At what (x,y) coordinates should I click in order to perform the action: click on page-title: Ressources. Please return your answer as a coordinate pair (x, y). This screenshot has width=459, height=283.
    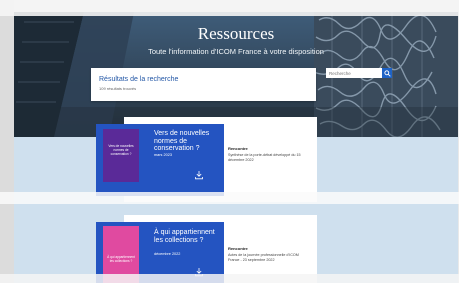
    Looking at the image, I should click on (236, 33).